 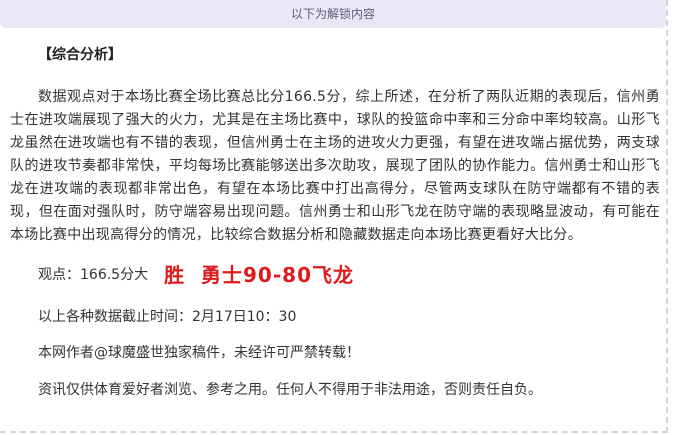 I want to click on unlock-notice-text: 以下为解锁内容, so click(x=332, y=14).